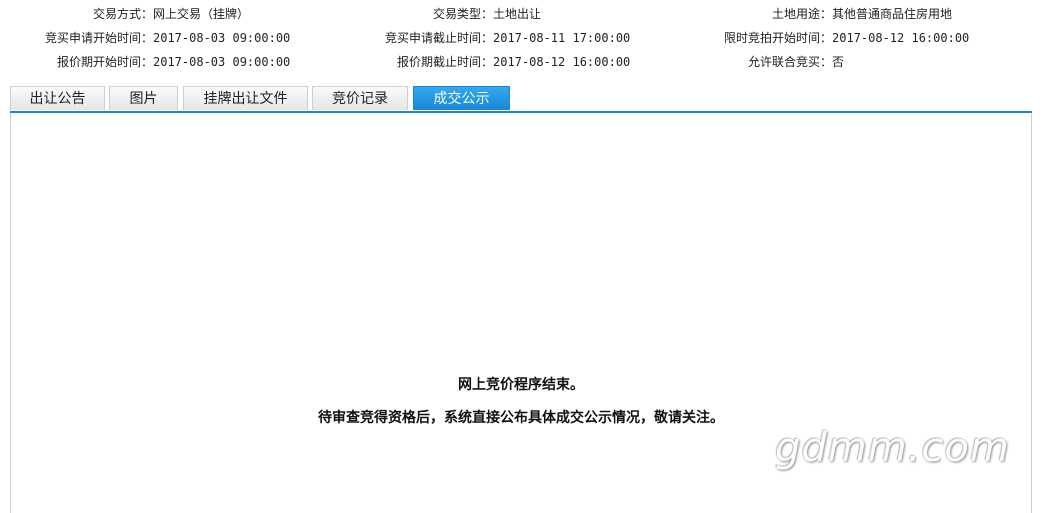 This screenshot has height=513, width=1047. I want to click on apply-start-field: 竞买申请开始时间： 2017-08-03 09:00:00, so click(168, 38).